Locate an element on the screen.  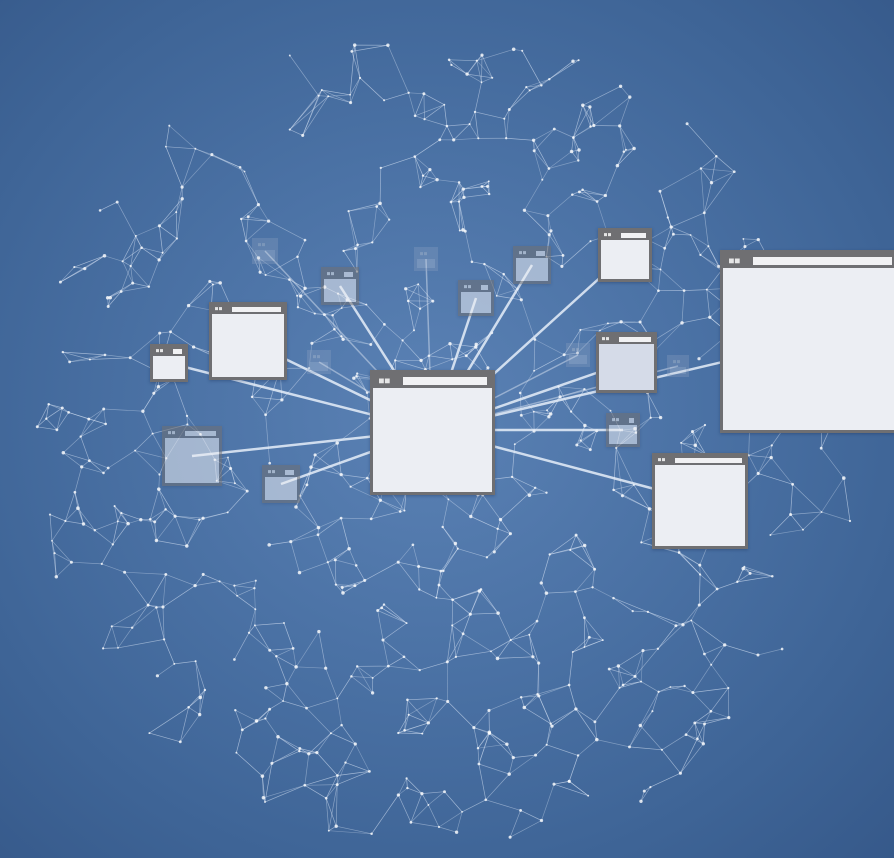
window-ghost-3: ■■ is located at coordinates (319, 362).